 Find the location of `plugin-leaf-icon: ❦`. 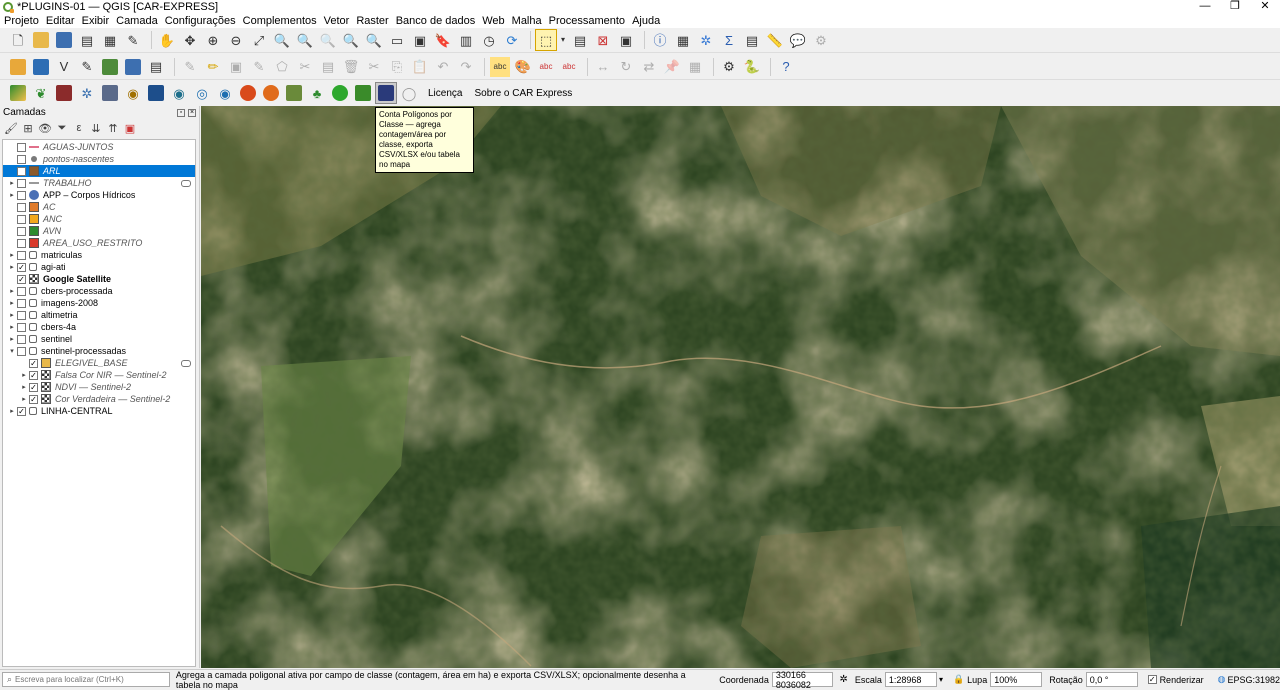

plugin-leaf-icon: ❦ is located at coordinates (41, 93).